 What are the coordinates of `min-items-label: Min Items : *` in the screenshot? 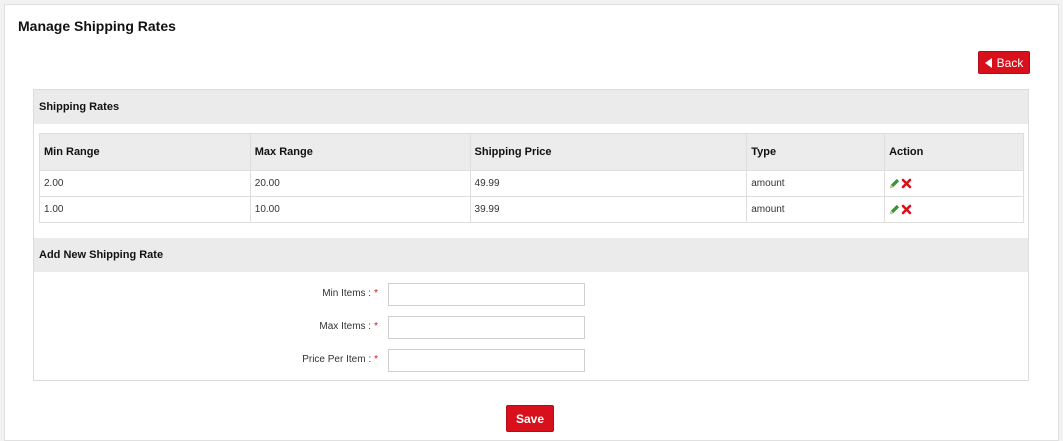 It's located at (350, 293).